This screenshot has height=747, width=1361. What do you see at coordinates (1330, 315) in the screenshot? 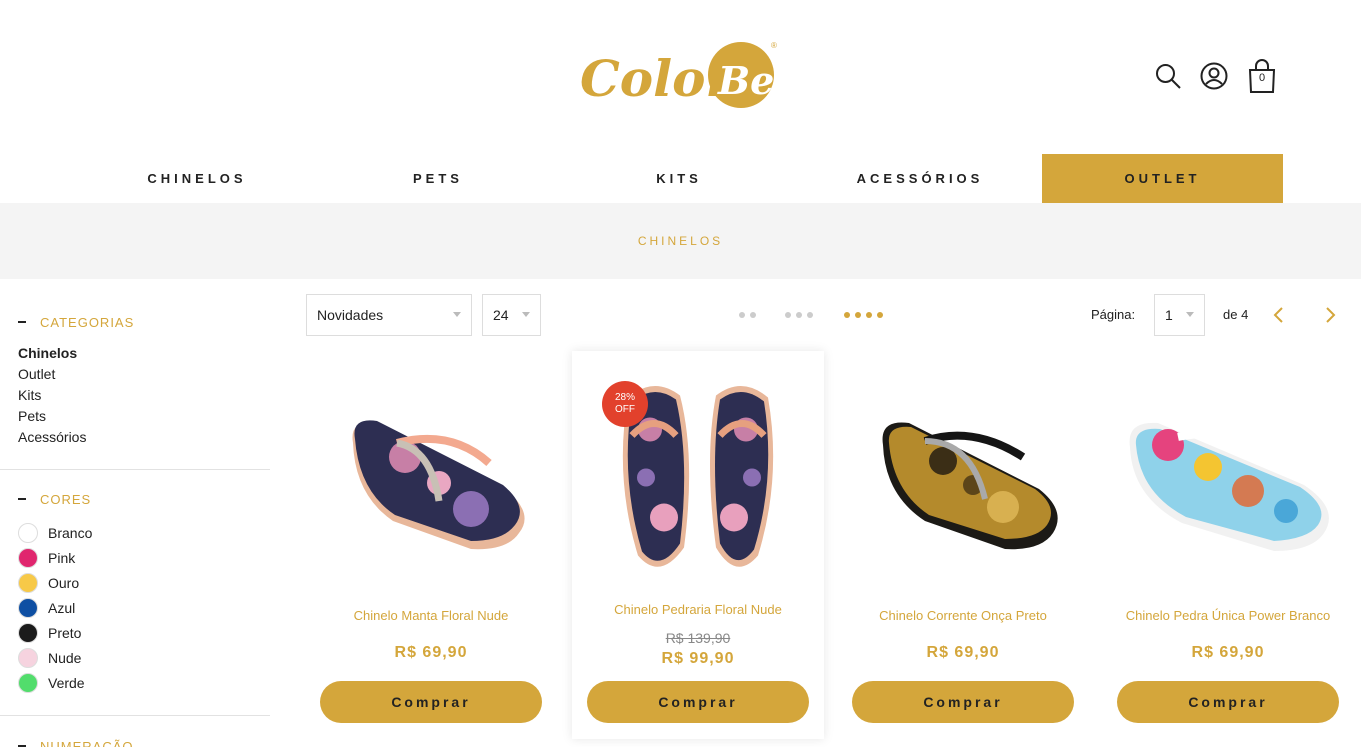
I see `chevron-right-icon` at bounding box center [1330, 315].